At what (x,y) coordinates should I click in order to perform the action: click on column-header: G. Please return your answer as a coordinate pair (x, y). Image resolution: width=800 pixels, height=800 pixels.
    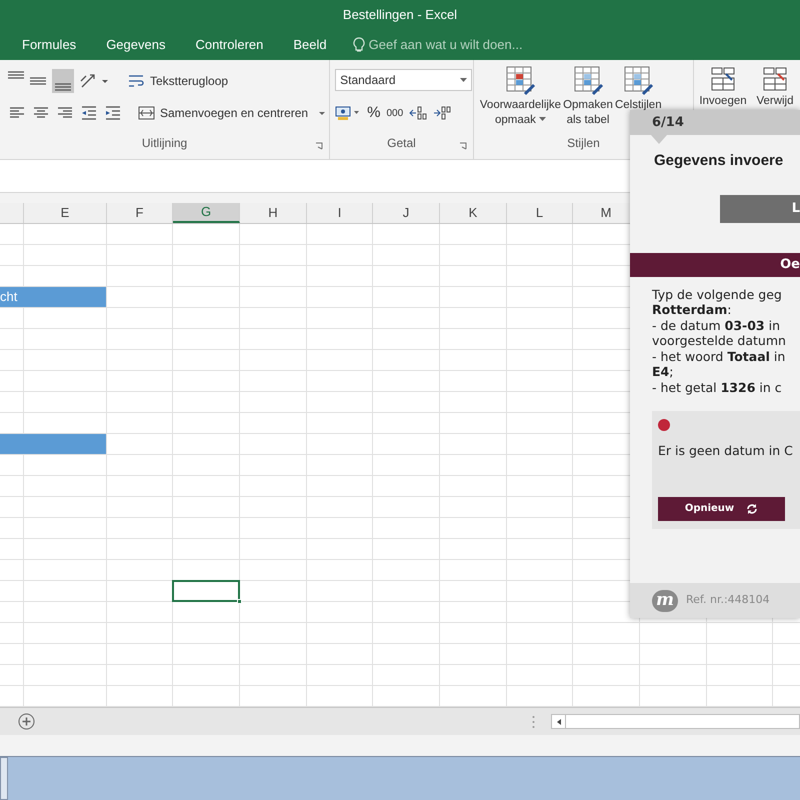
    Looking at the image, I should click on (206, 213).